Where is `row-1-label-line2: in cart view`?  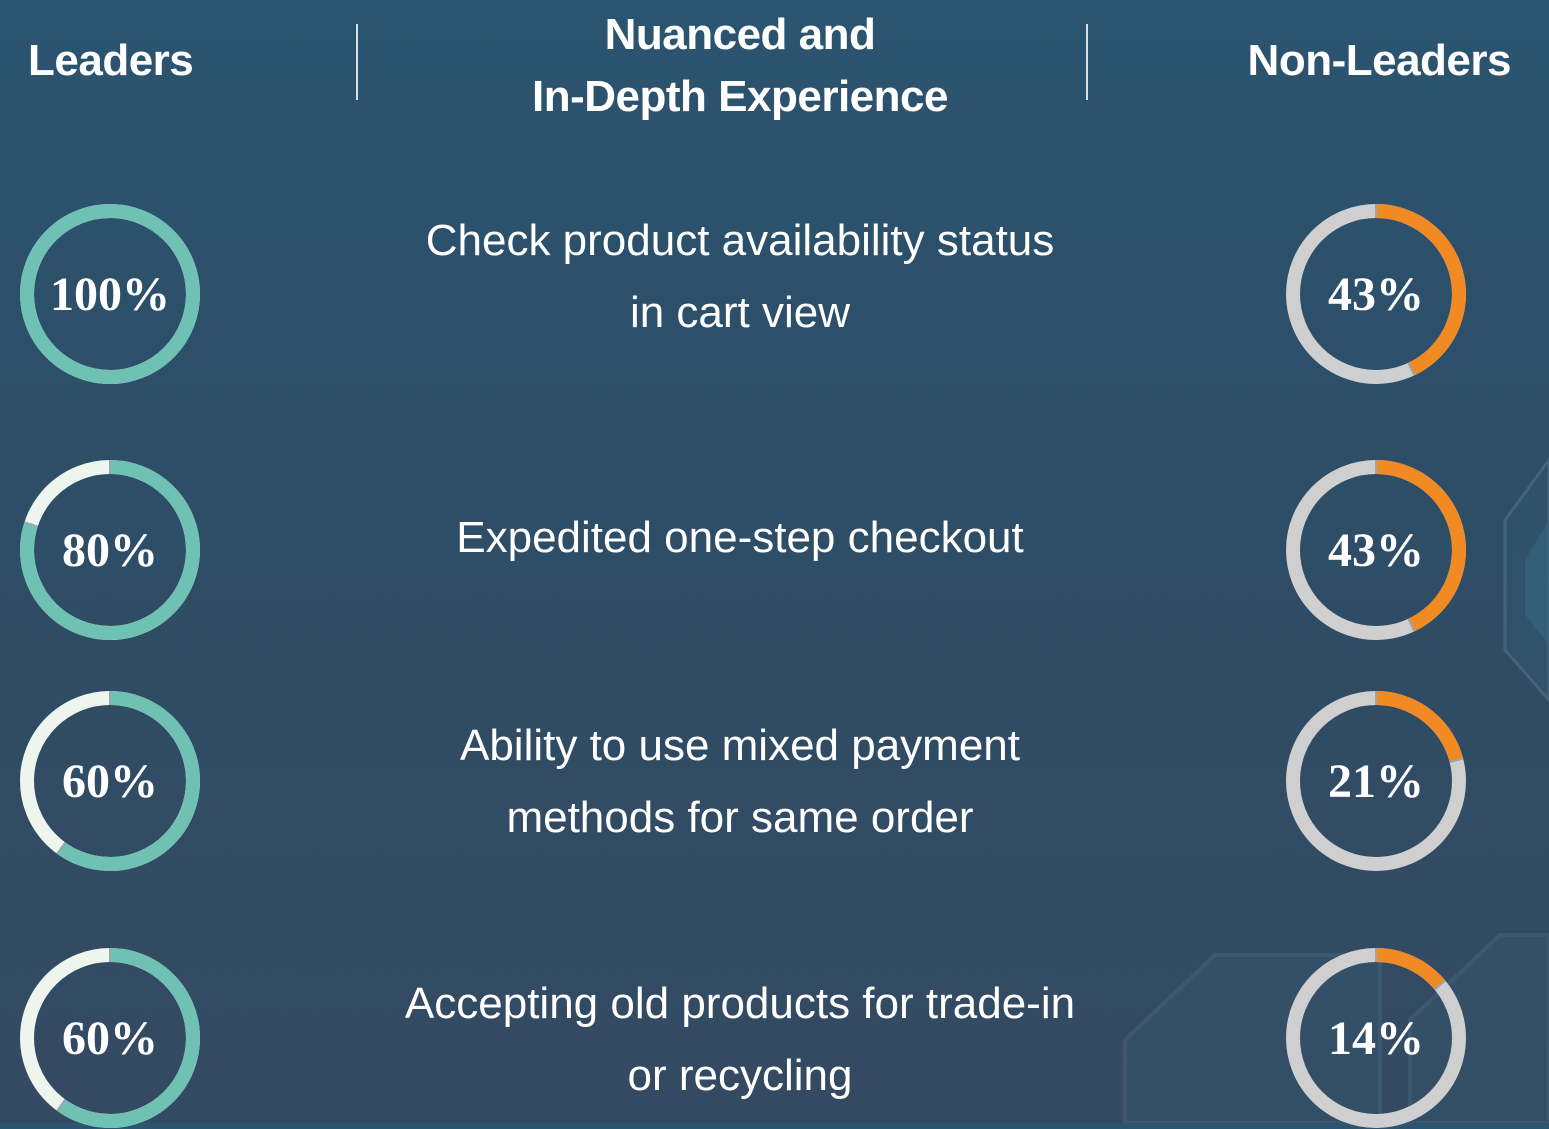 row-1-label-line2: in cart view is located at coordinates (740, 312).